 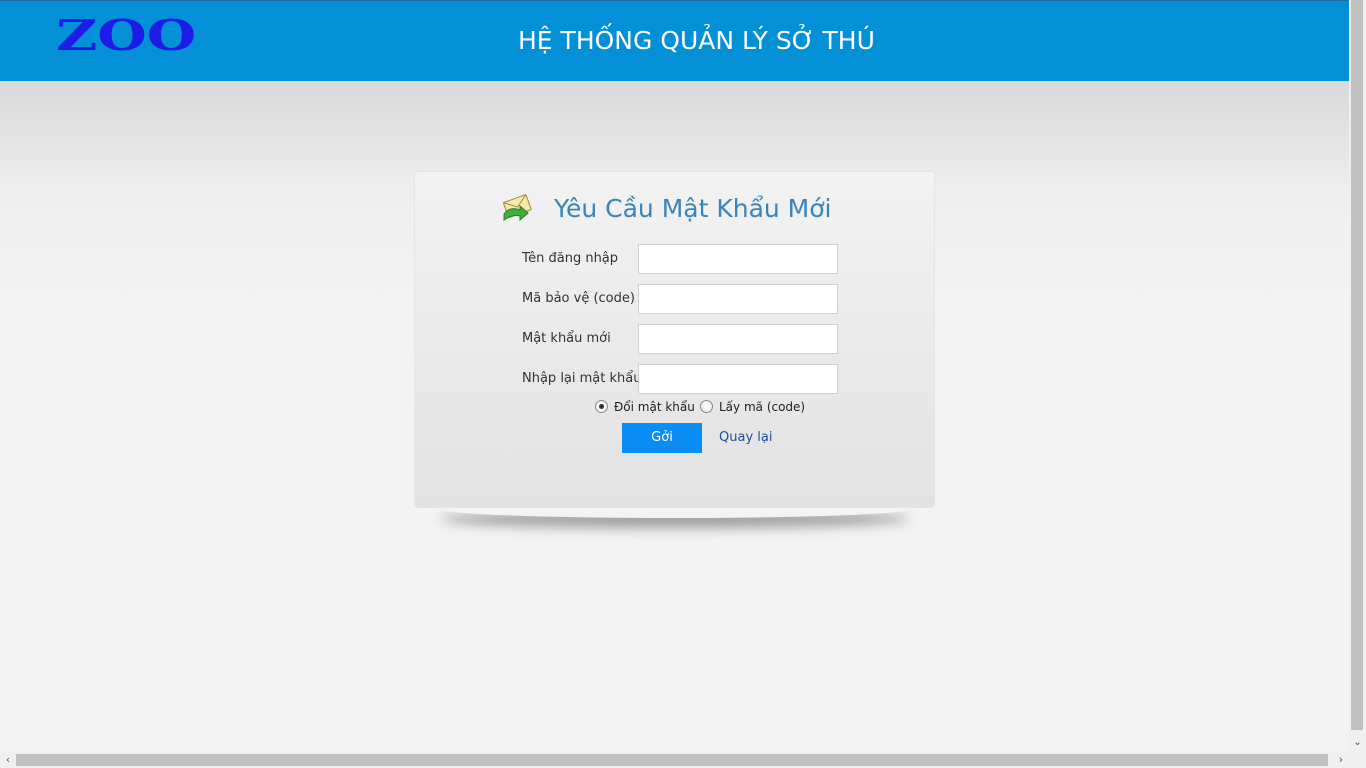 What do you see at coordinates (517, 208) in the screenshot?
I see `envelope-arrow-icon` at bounding box center [517, 208].